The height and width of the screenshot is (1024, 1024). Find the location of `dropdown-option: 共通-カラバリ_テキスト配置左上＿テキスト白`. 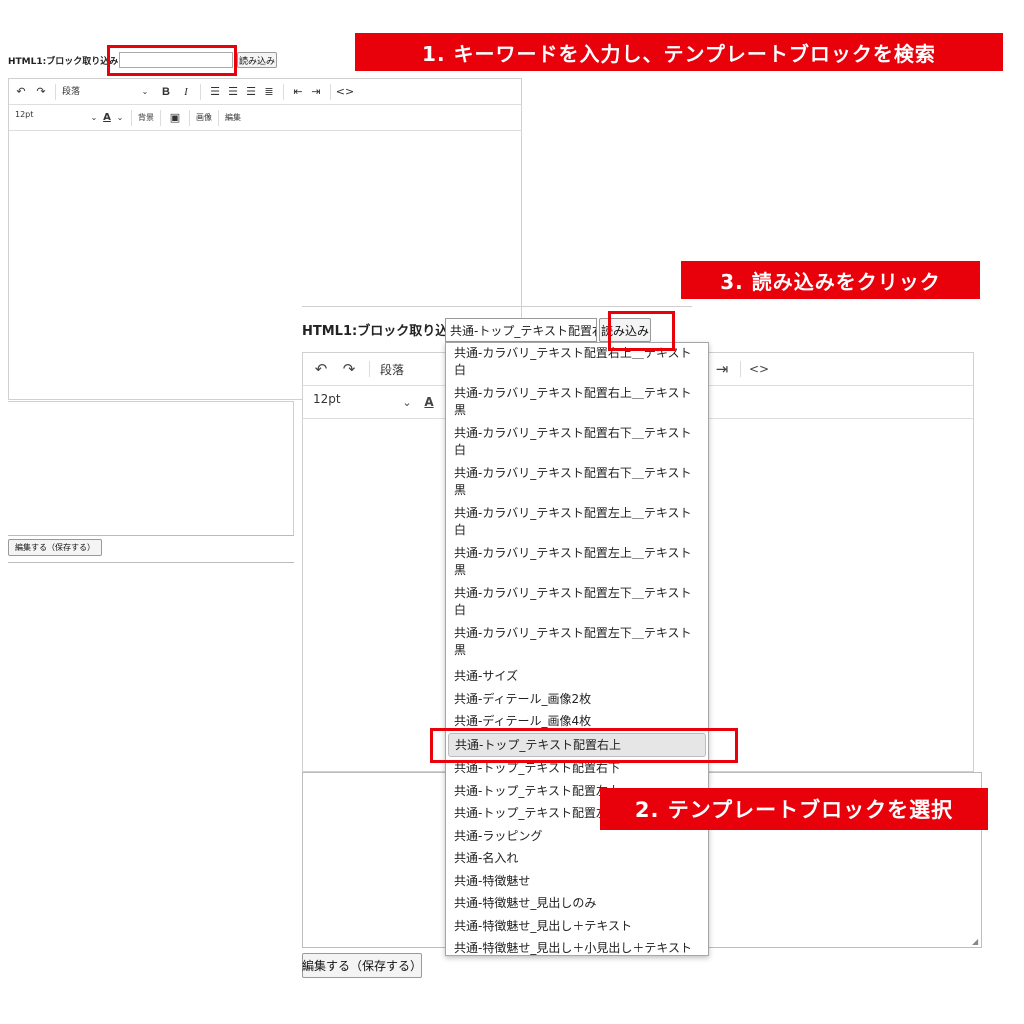

dropdown-option: 共通-カラバリ_テキスト配置左上＿テキスト白 is located at coordinates (577, 525).